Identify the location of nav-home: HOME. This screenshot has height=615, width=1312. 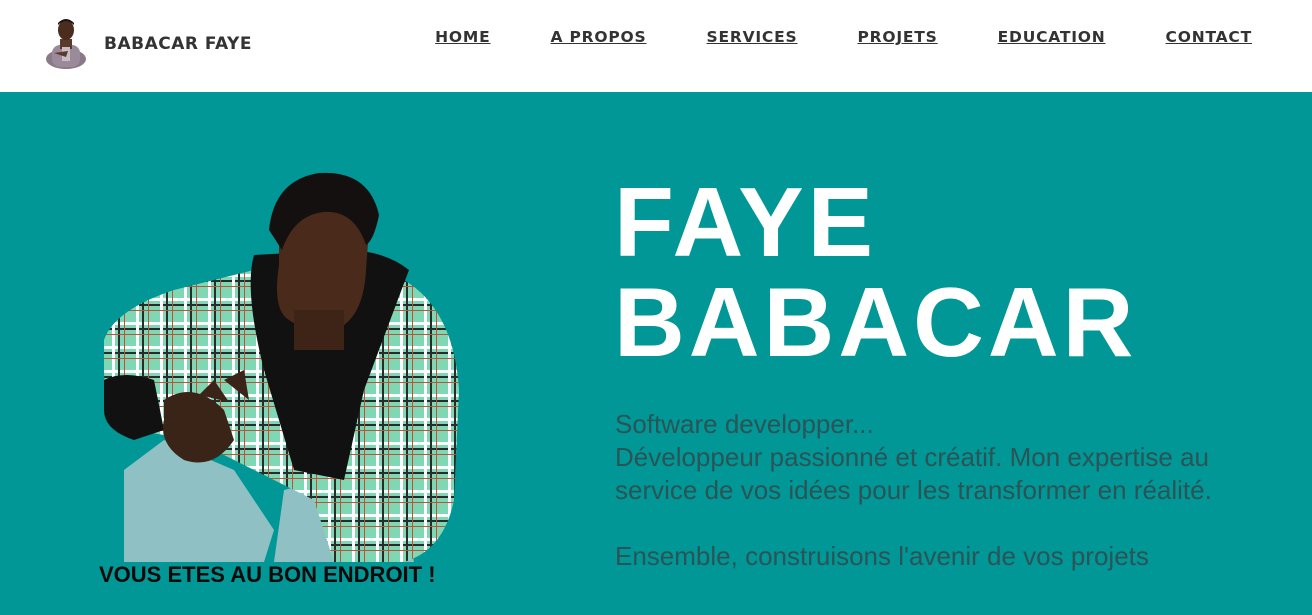
(462, 37).